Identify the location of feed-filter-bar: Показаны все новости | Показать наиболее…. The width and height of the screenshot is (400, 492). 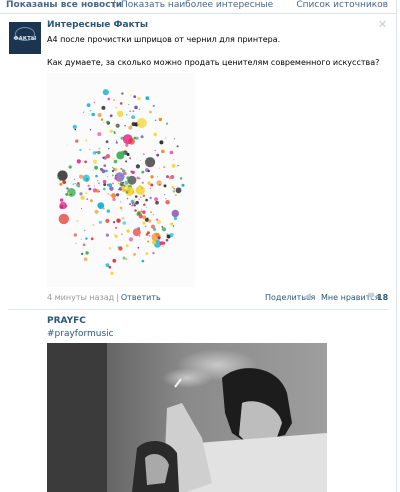
(198, 7).